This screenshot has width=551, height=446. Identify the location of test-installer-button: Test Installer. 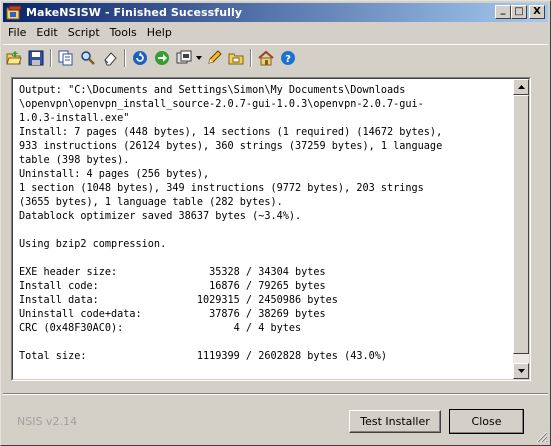
(395, 421).